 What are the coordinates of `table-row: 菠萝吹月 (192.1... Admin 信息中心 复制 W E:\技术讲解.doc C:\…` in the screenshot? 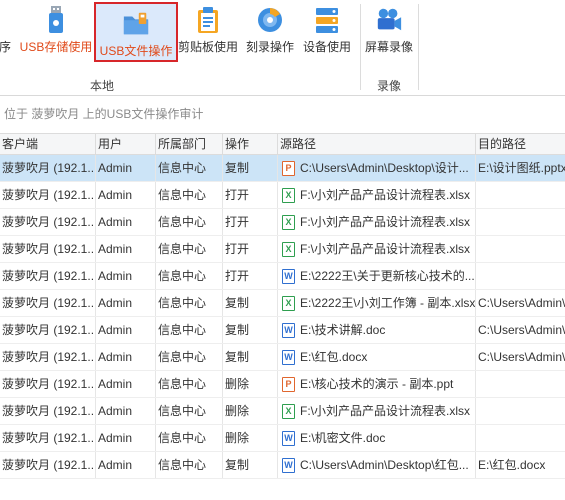 It's located at (282, 330).